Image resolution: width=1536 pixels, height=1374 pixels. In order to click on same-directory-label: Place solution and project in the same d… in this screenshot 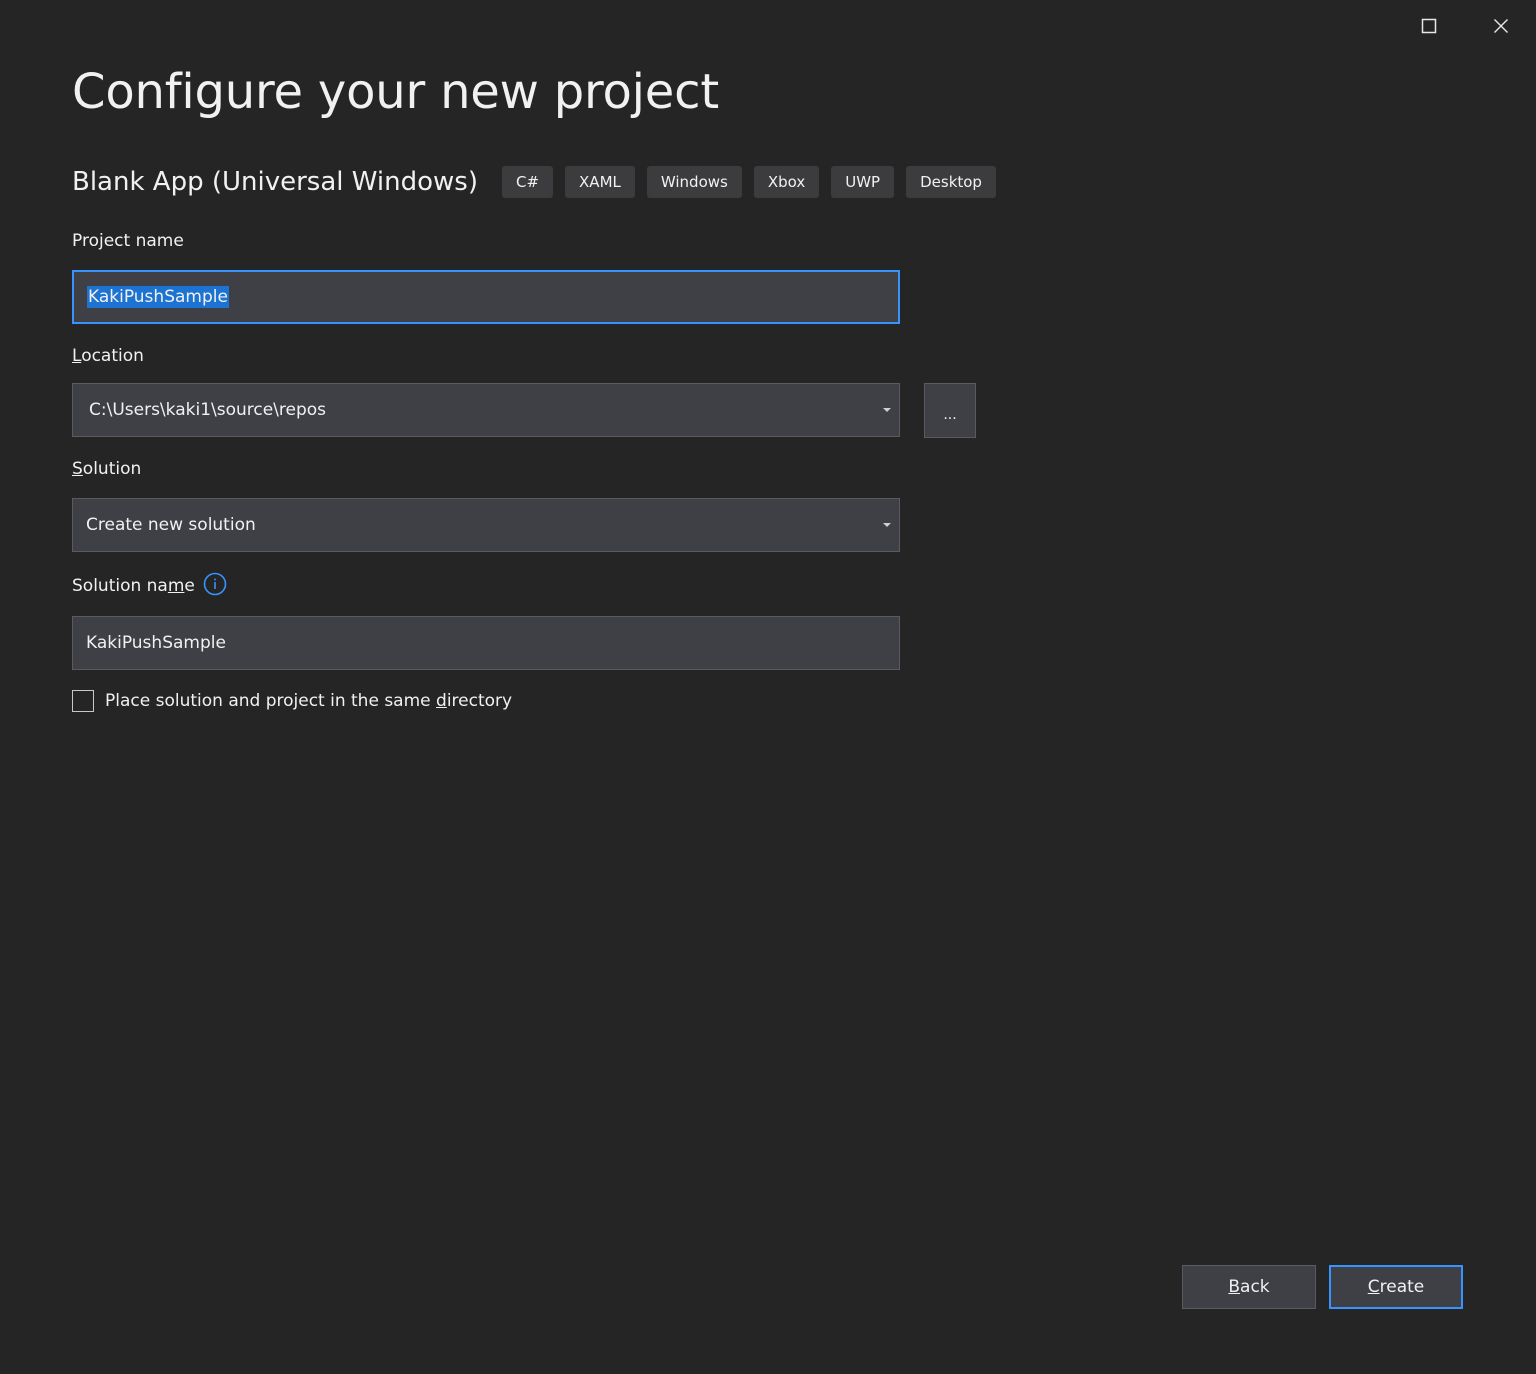, I will do `click(308, 701)`.